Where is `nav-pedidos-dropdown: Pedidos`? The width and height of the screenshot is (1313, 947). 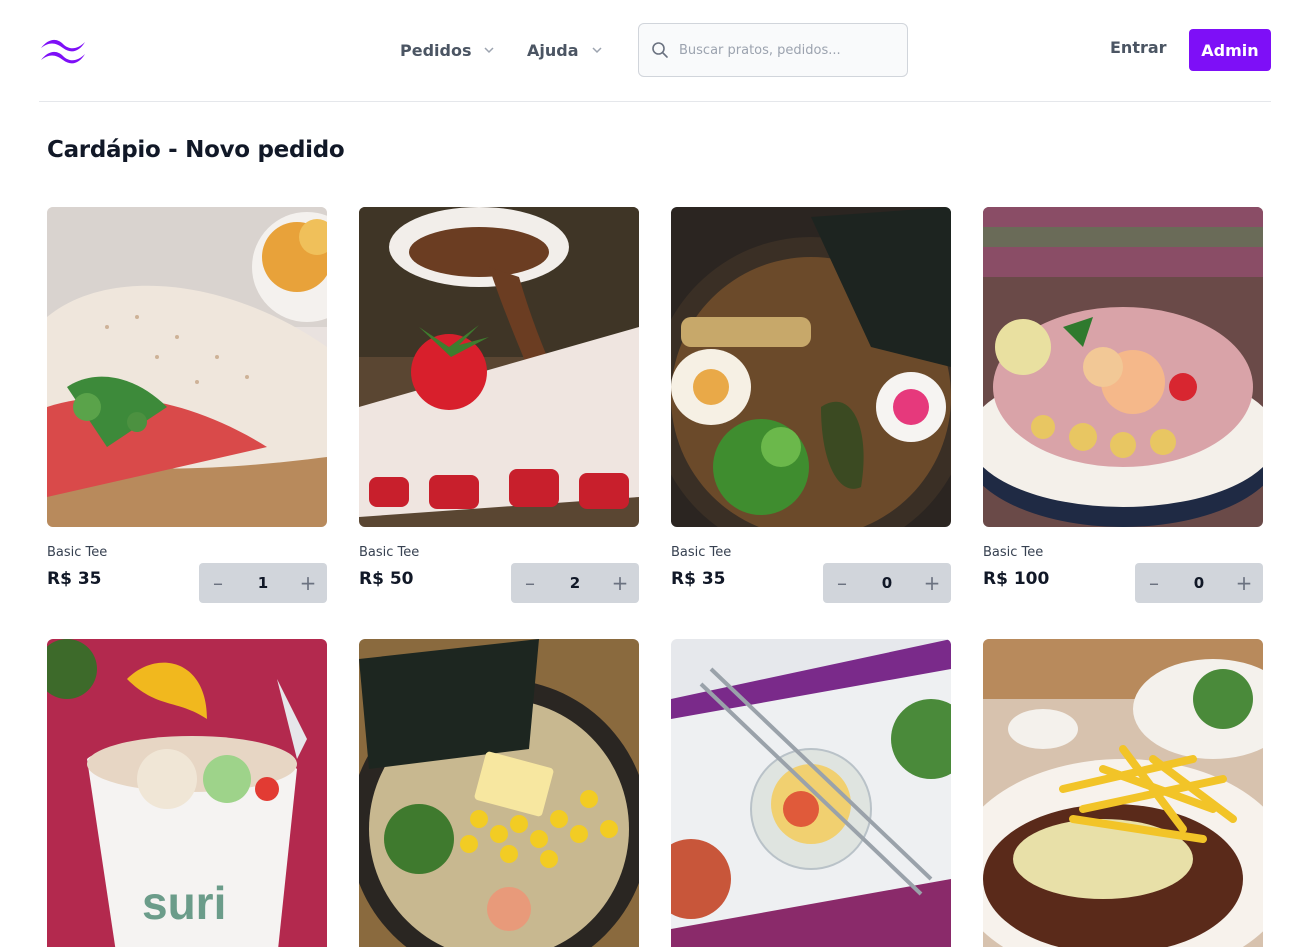
nav-pedidos-dropdown: Pedidos is located at coordinates (447, 50).